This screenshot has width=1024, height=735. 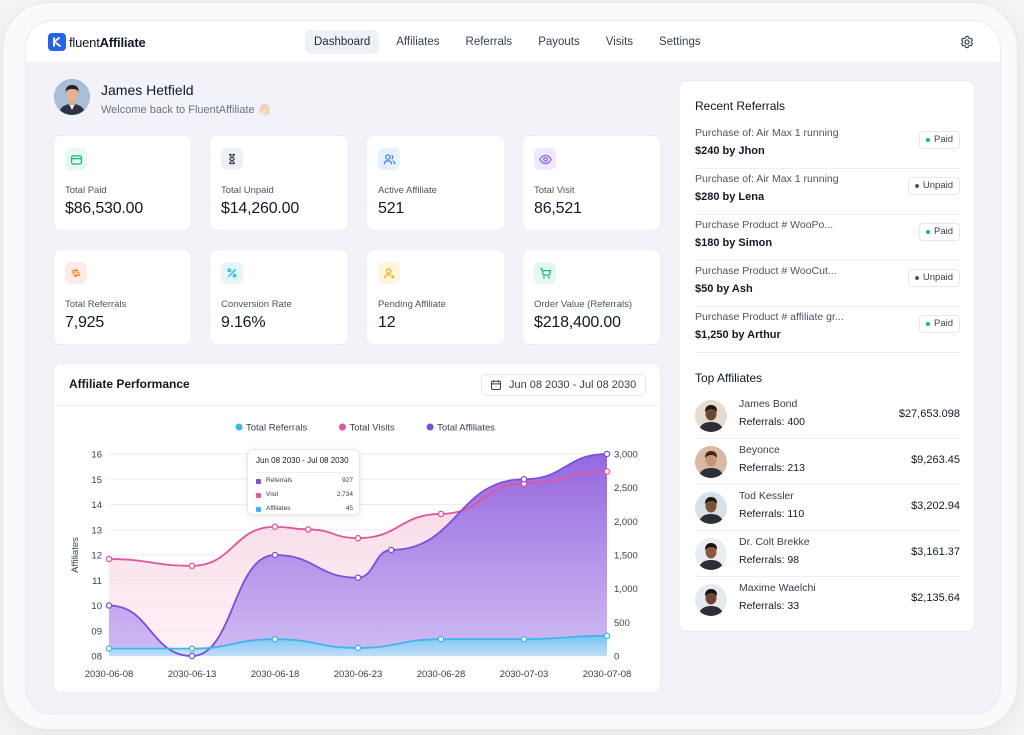 What do you see at coordinates (935, 506) in the screenshot?
I see `affiliate-amount: $3,202.94` at bounding box center [935, 506].